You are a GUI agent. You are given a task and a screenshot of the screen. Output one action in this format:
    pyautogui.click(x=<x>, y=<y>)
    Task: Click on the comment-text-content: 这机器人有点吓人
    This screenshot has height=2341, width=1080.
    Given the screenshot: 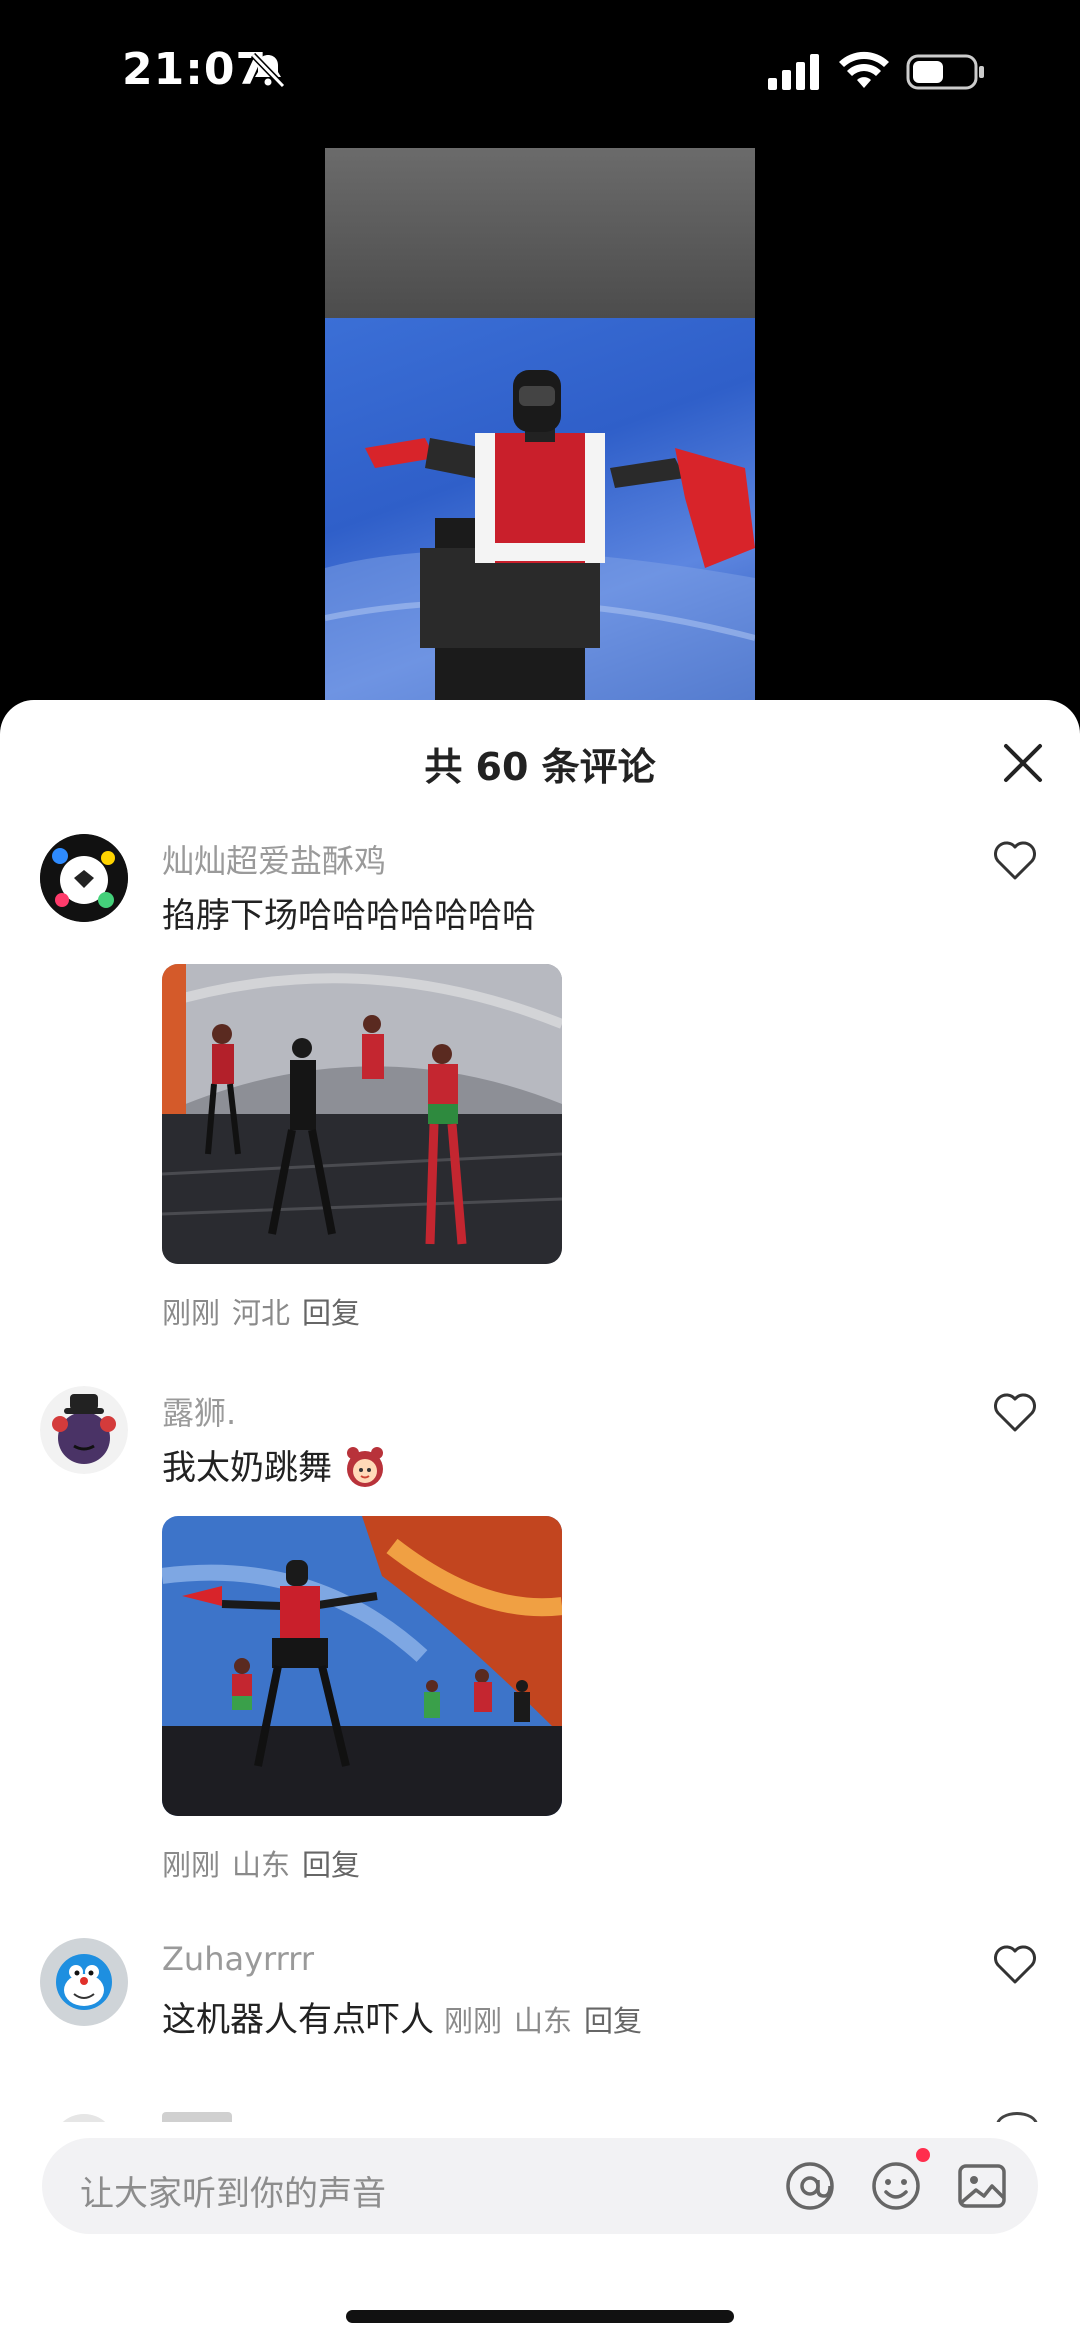 What is the action you would take?
    pyautogui.click(x=298, y=2020)
    